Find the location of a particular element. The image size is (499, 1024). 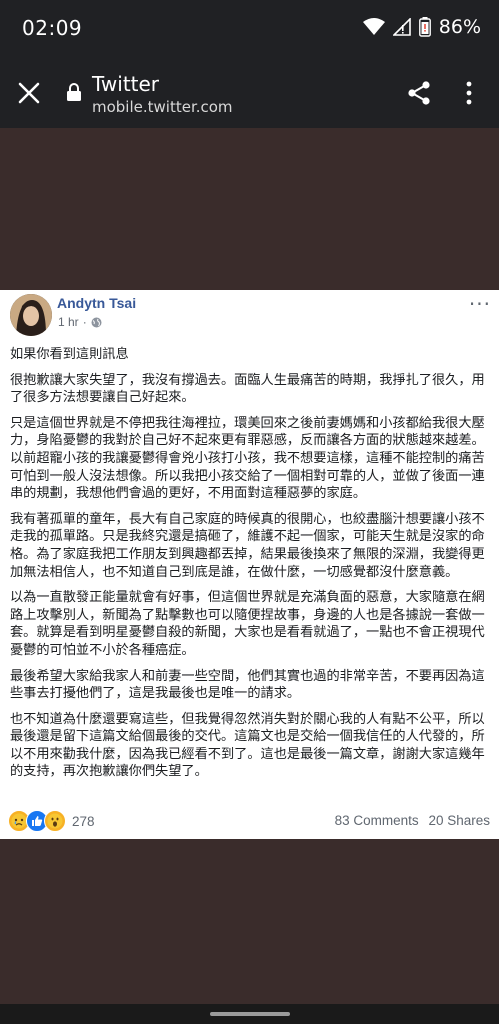

comments-count: 83 Comments is located at coordinates (377, 820).